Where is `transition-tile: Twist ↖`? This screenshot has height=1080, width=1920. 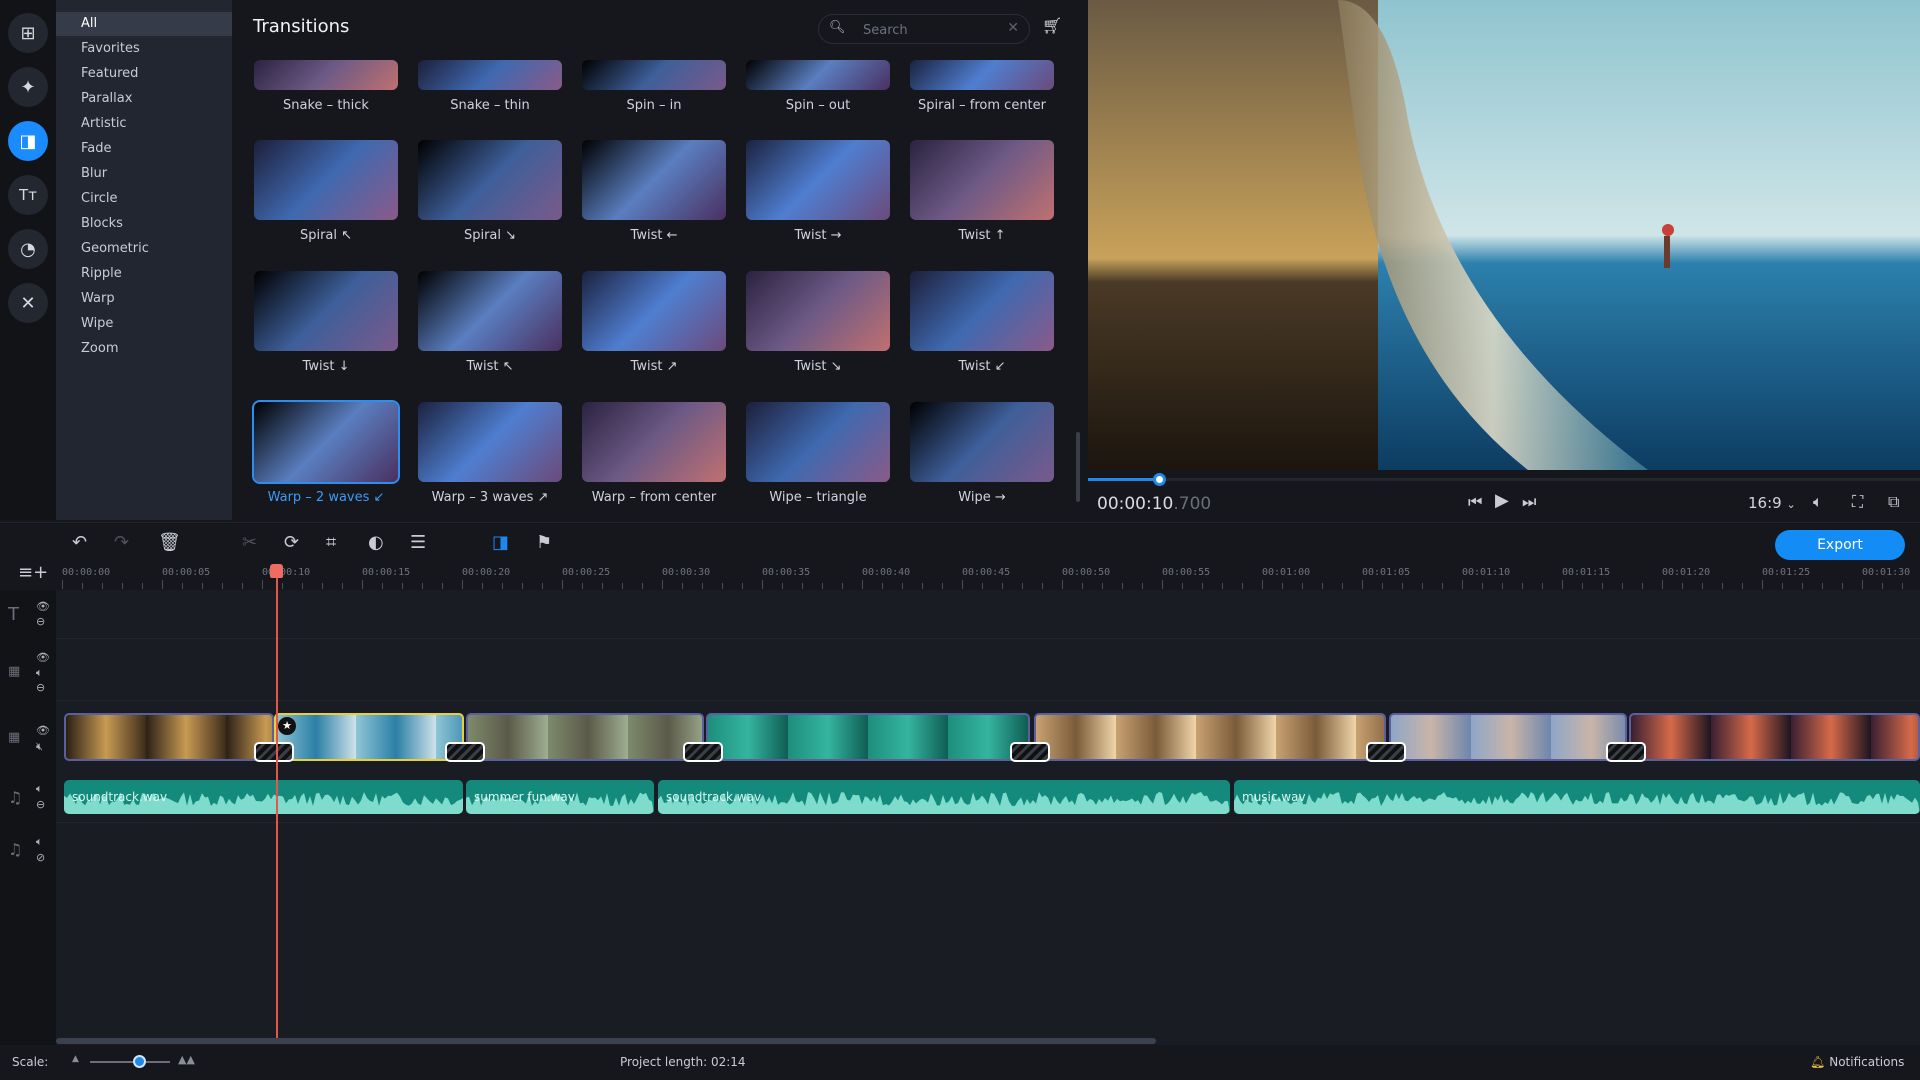 transition-tile: Twist ↖ is located at coordinates (490, 322).